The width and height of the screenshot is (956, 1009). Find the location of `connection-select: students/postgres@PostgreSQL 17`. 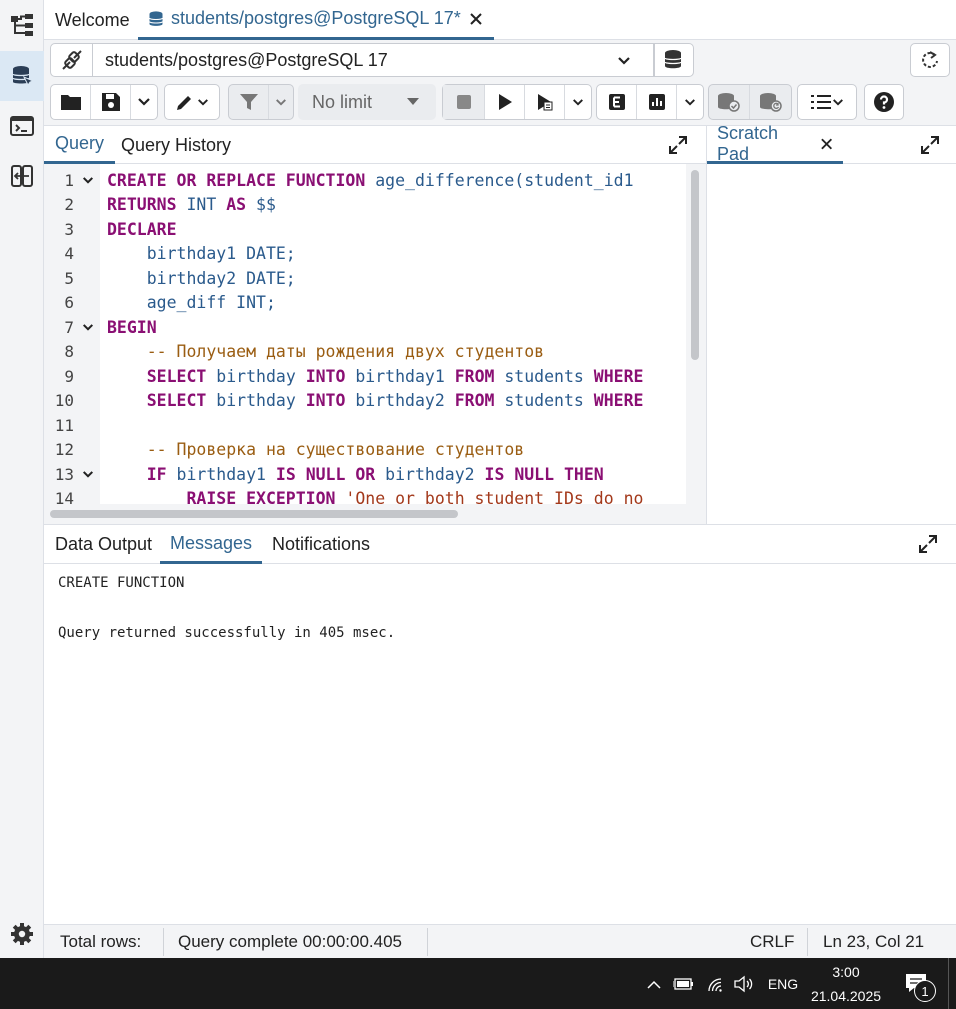

connection-select: students/postgres@PostgreSQL 17 is located at coordinates (373, 60).